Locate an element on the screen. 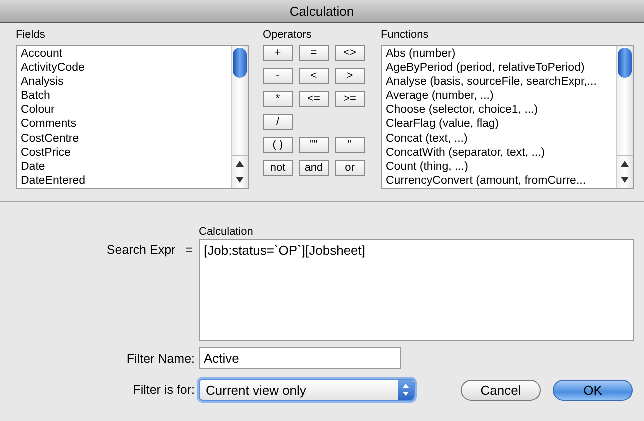 This screenshot has height=421, width=644. list-item: ClearFlag (value, flag) is located at coordinates (499, 124).